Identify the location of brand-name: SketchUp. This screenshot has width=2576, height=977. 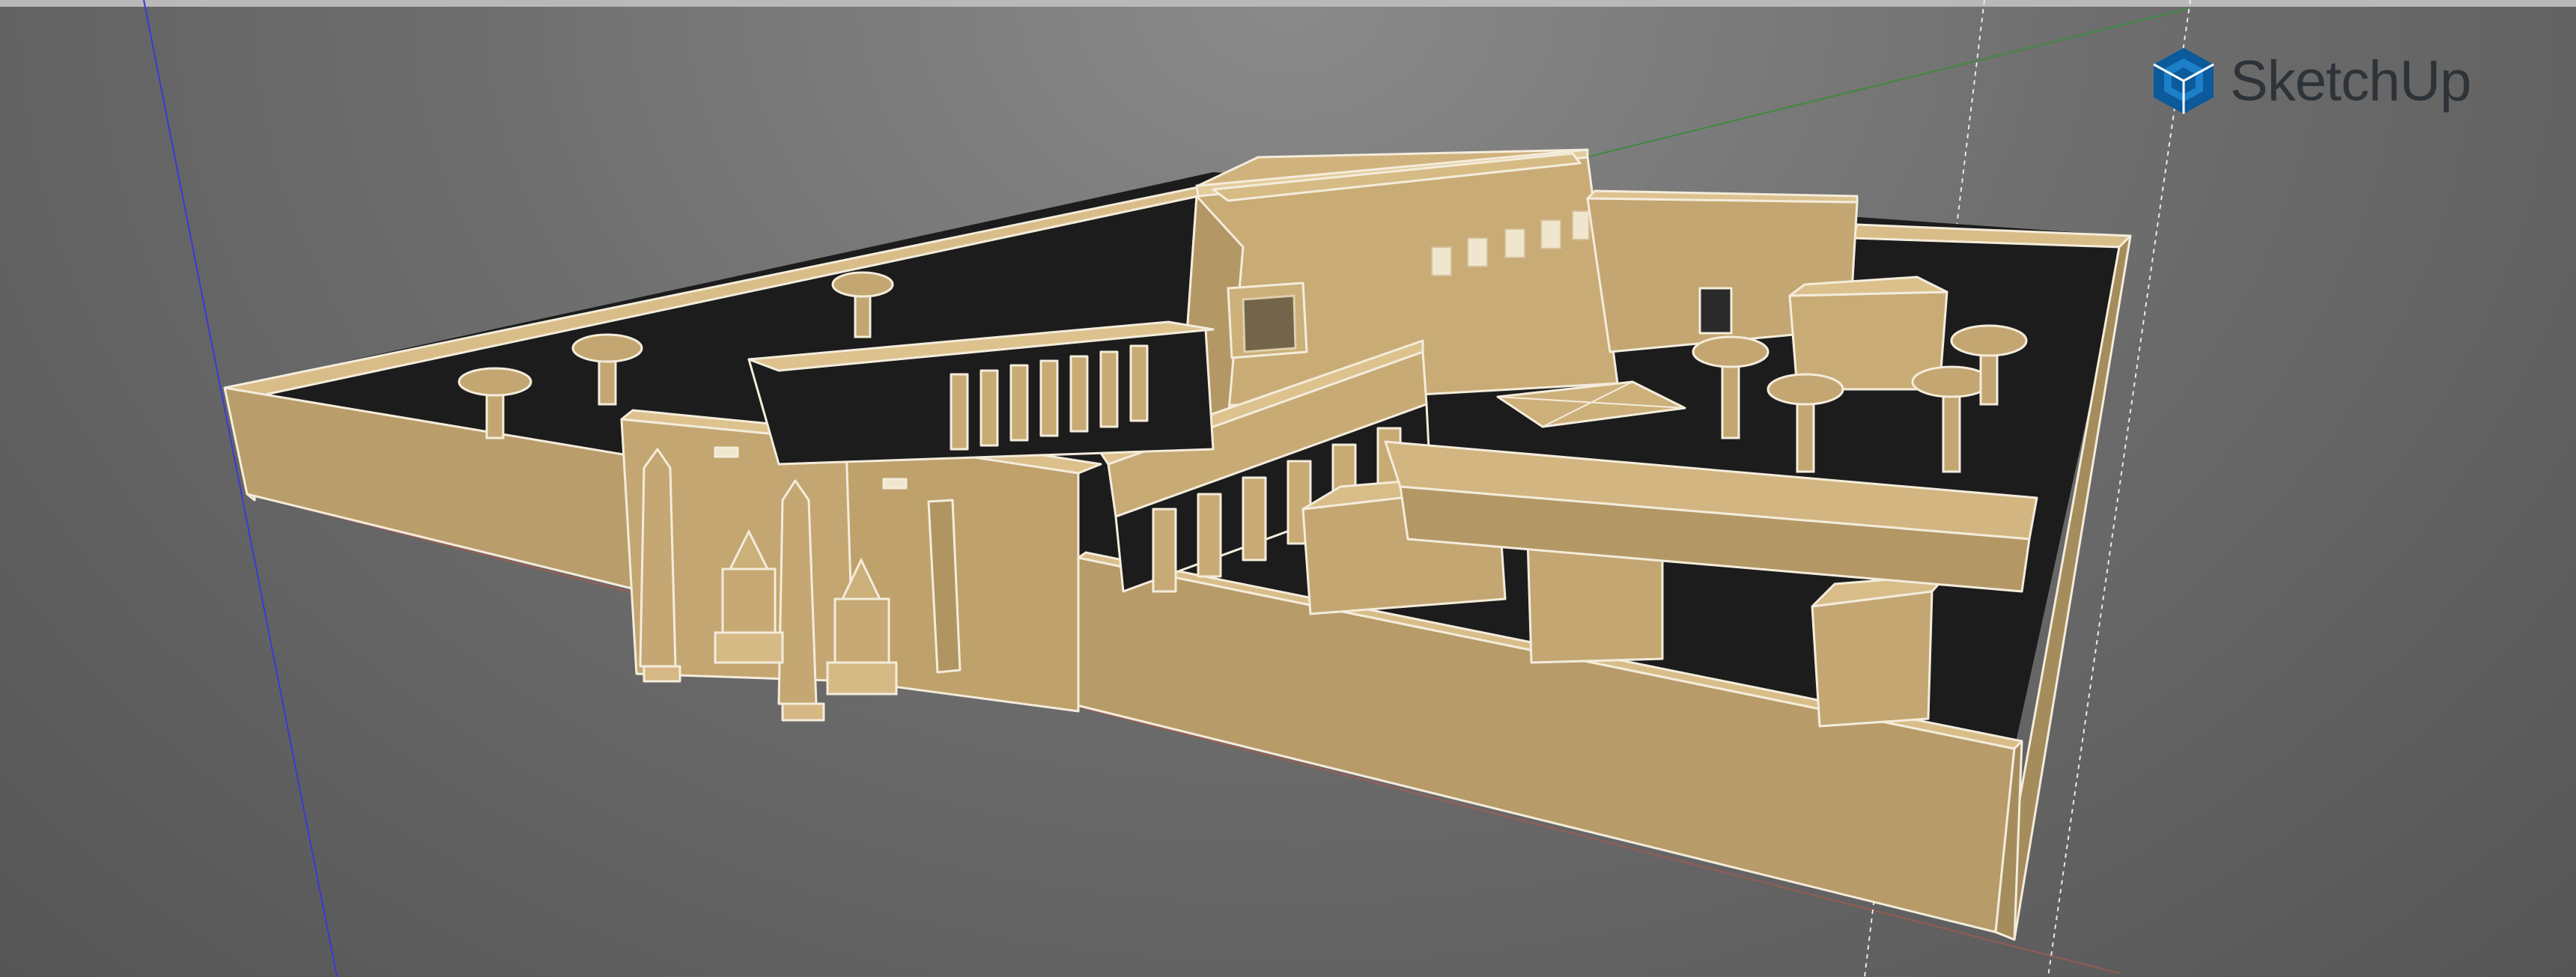
(2350, 81).